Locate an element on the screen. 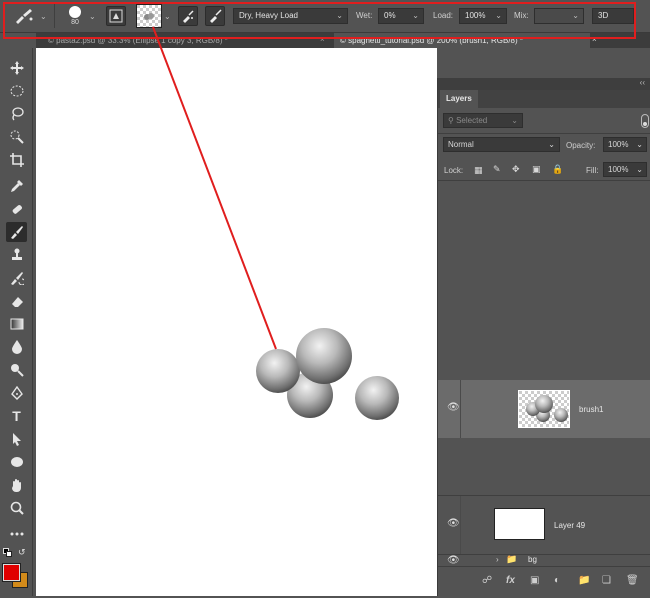 This screenshot has width=650, height=598. tab-pasta2-close-icon: × is located at coordinates (322, 39).